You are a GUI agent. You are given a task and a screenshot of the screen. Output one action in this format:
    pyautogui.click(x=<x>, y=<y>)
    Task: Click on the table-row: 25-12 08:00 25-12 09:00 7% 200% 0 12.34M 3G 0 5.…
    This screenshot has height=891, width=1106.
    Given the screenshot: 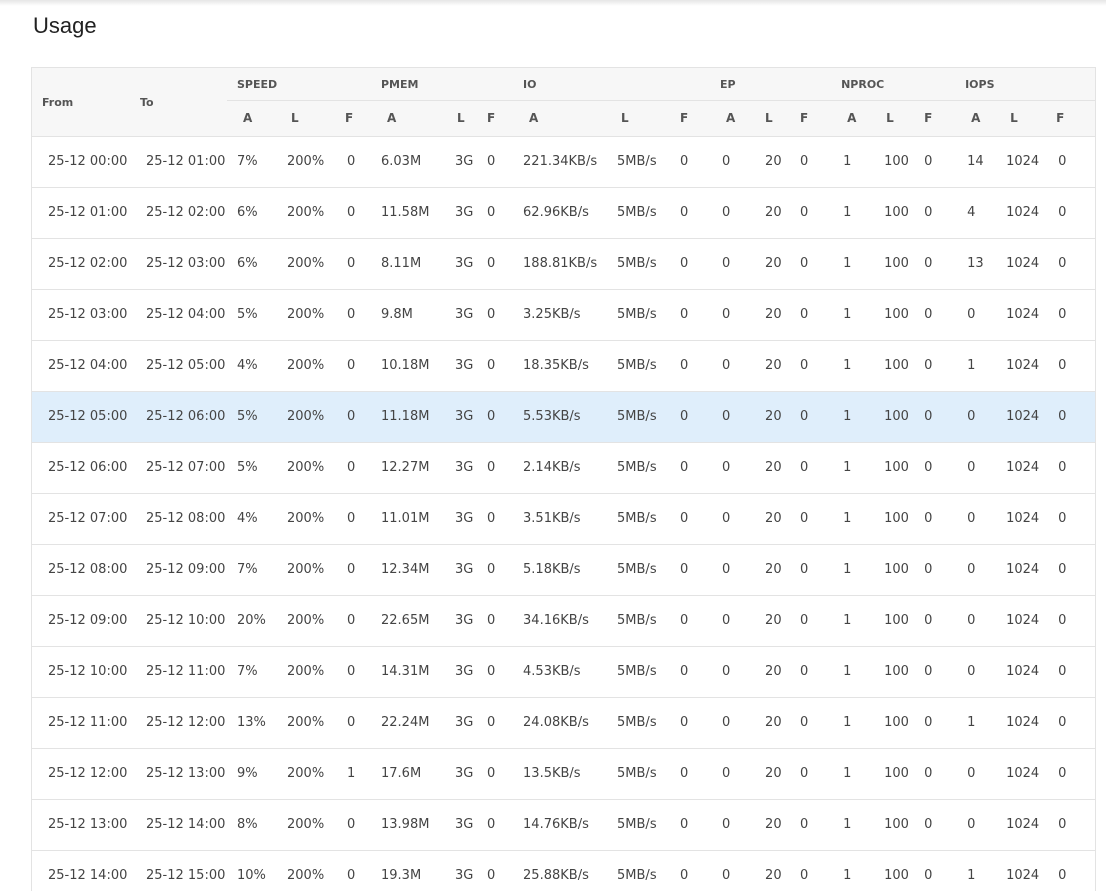 What is the action you would take?
    pyautogui.click(x=563, y=569)
    